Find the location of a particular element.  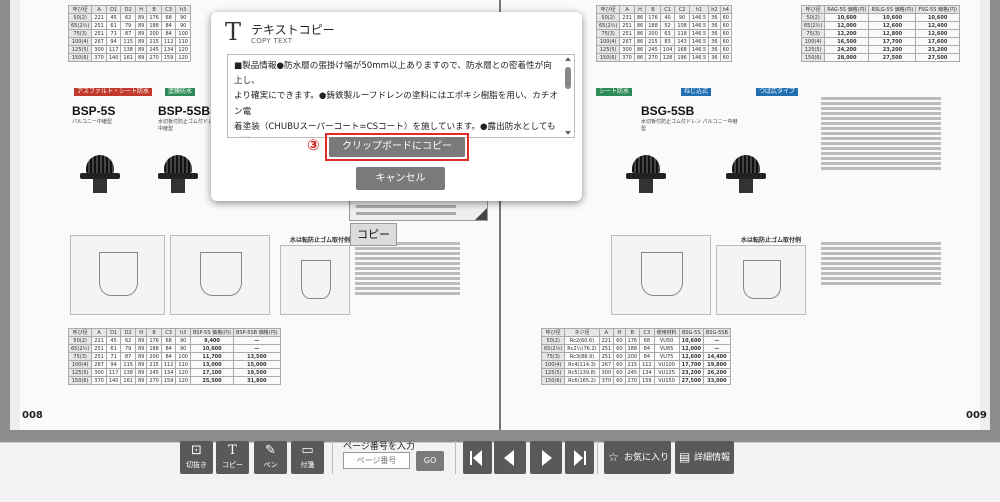

favorites-label: お気に入り is located at coordinates (647, 458).